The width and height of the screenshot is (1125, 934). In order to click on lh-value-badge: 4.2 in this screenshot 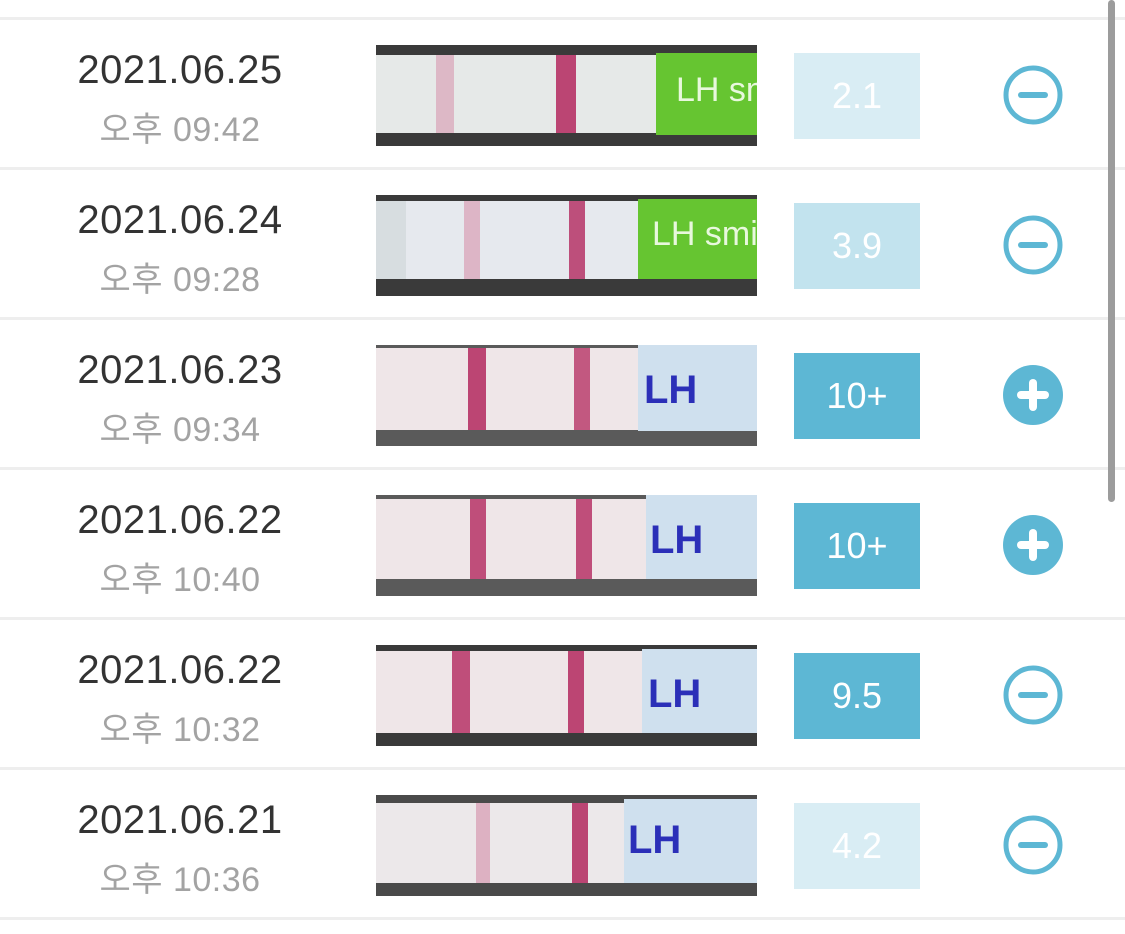, I will do `click(857, 846)`.